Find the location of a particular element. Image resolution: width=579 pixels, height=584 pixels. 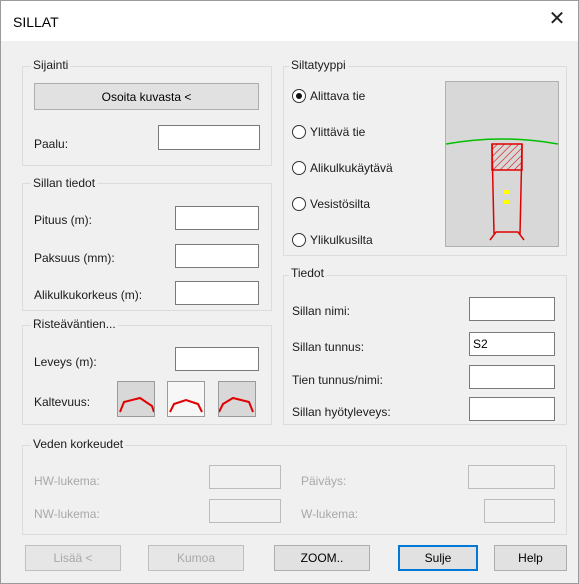

radio-ylikulkusilta-dot is located at coordinates (299, 240).